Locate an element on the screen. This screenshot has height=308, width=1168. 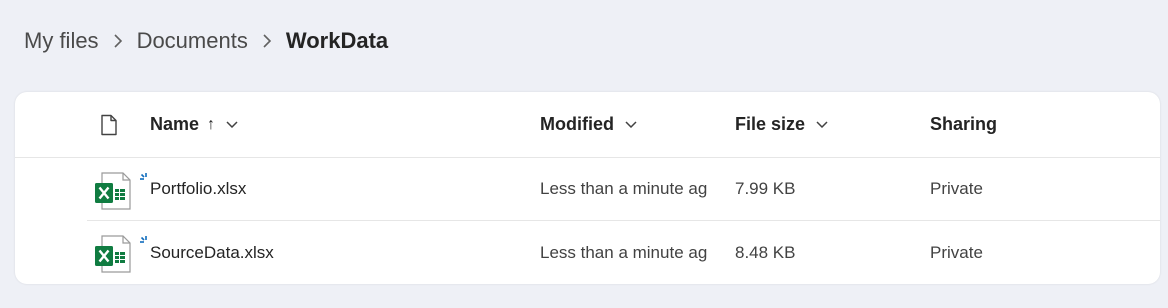
name-header-label: Name is located at coordinates (175, 124).